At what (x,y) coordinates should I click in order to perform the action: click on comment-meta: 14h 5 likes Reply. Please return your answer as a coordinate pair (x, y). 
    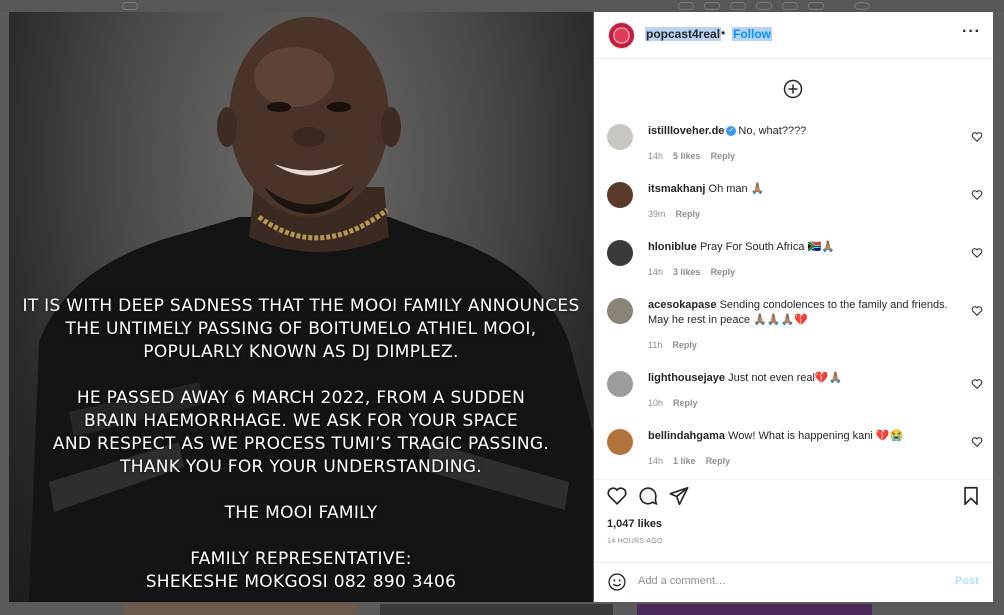
    Looking at the image, I should click on (696, 156).